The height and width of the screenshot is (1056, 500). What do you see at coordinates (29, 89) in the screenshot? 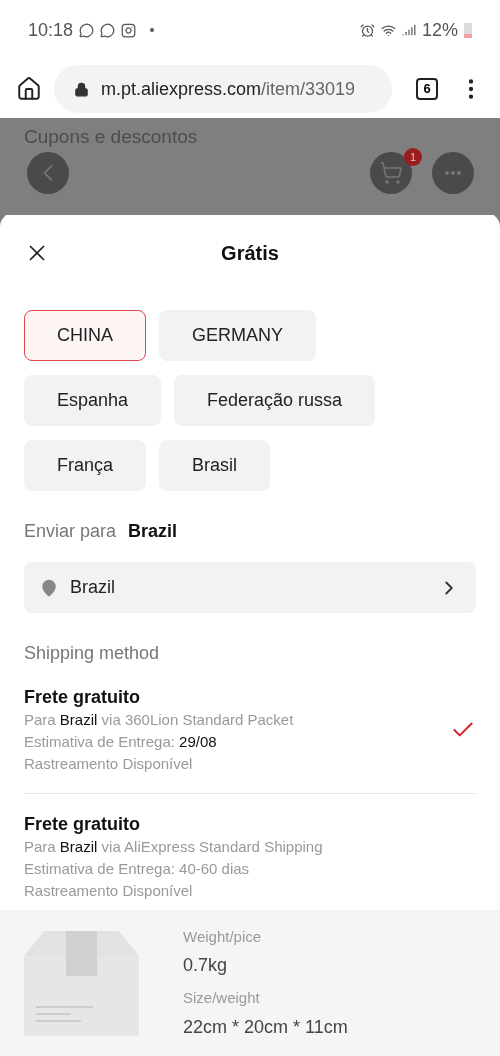
I see `home-icon` at bounding box center [29, 89].